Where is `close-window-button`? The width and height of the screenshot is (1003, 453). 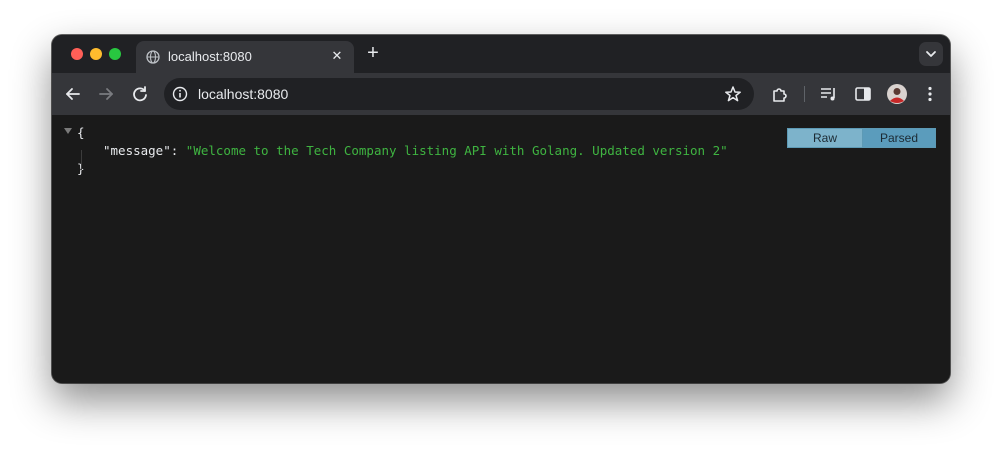
close-window-button is located at coordinates (77, 54).